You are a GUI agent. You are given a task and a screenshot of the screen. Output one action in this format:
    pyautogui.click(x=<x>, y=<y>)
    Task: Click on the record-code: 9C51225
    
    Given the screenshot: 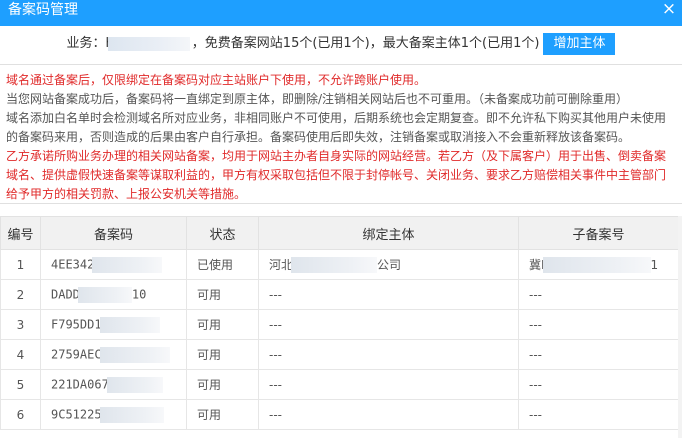 What is the action you would take?
    pyautogui.click(x=76, y=414)
    